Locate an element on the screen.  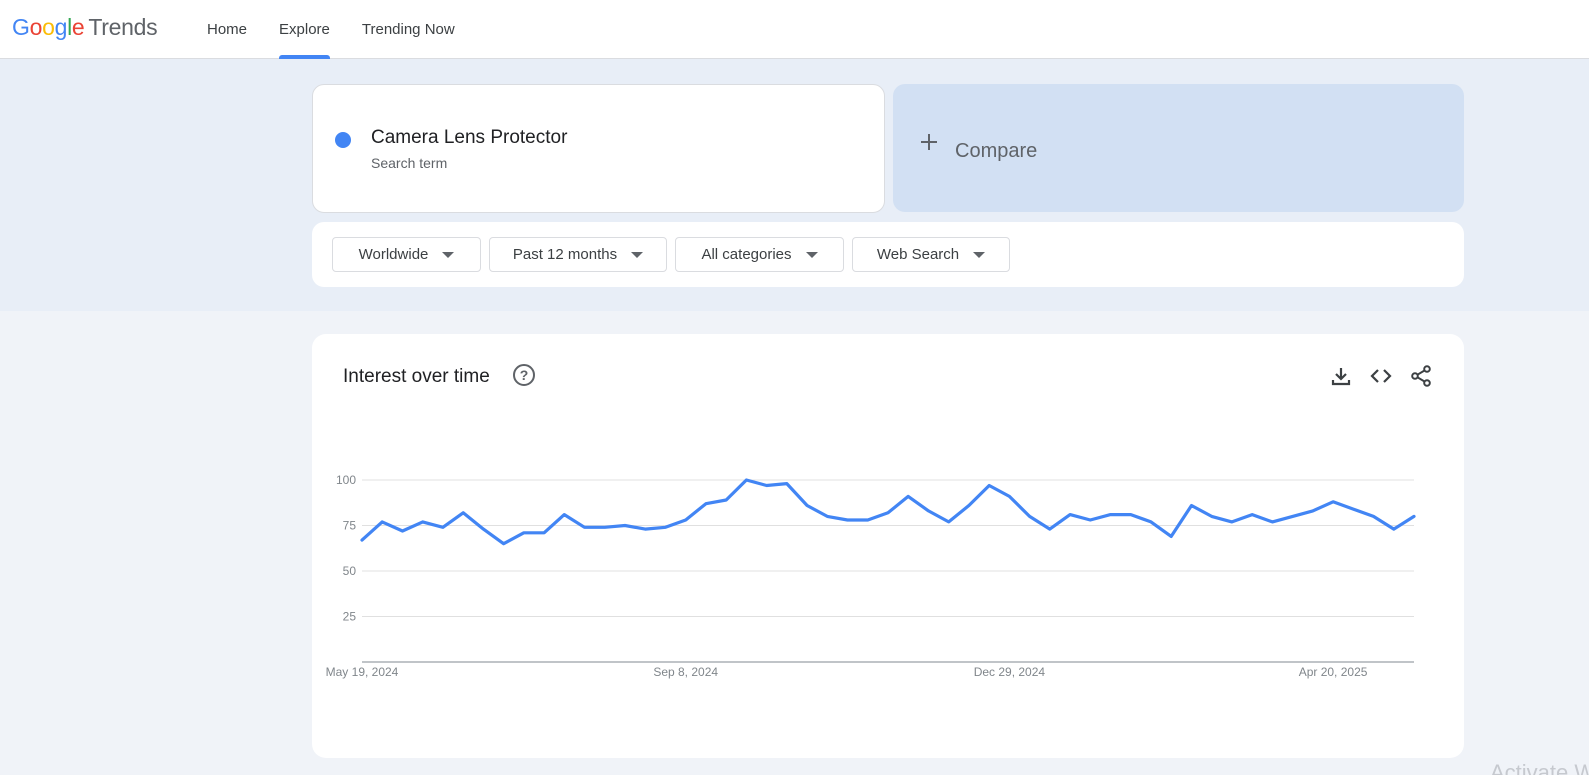
y-tick-label: 50 is located at coordinates (350, 571).